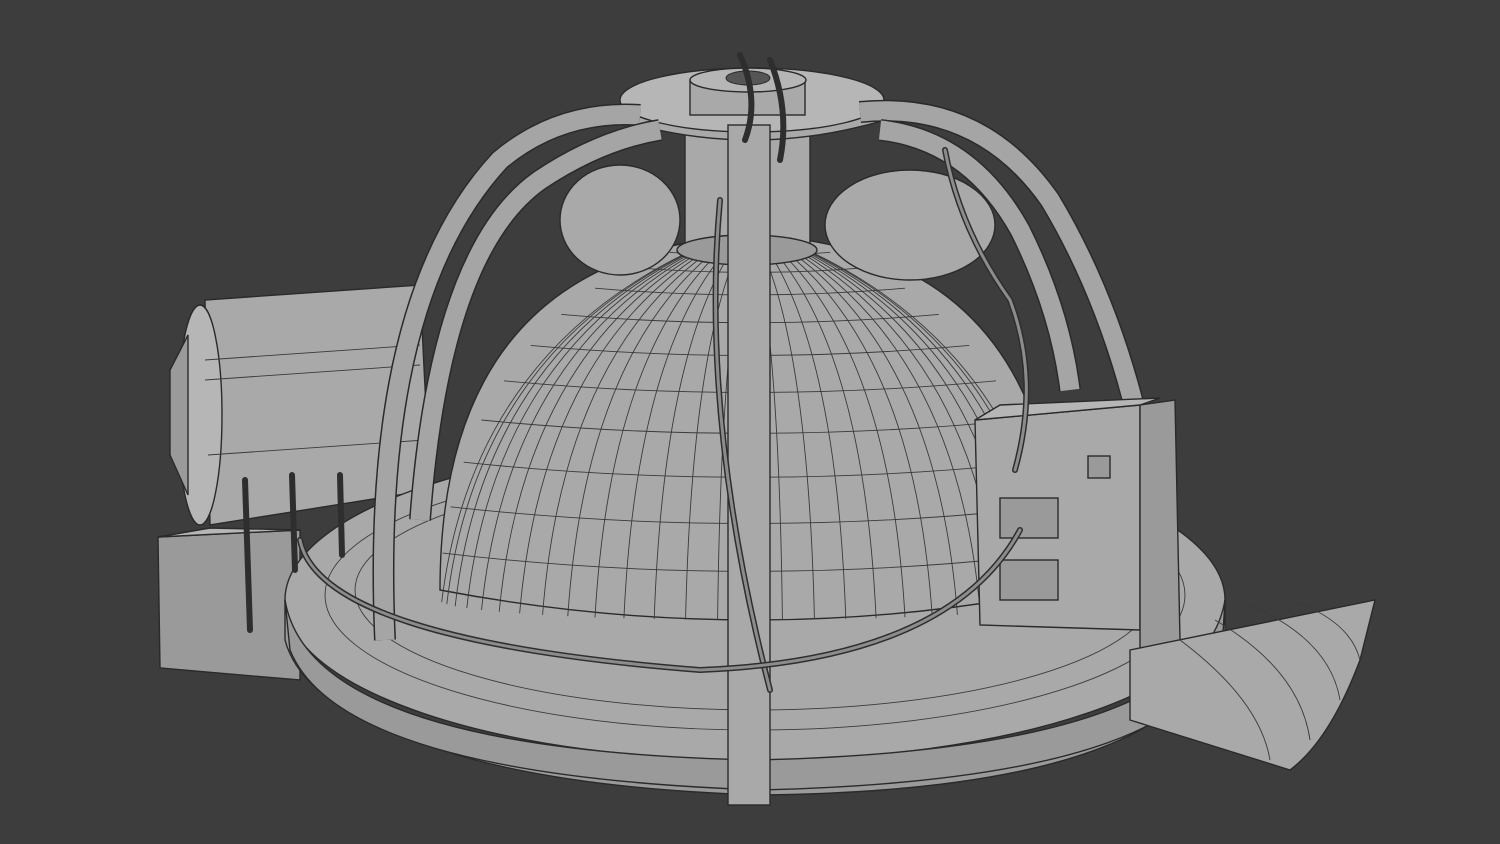 The image size is (1500, 844). What do you see at coordinates (620, 220) in the screenshot?
I see `rear-sphere-left` at bounding box center [620, 220].